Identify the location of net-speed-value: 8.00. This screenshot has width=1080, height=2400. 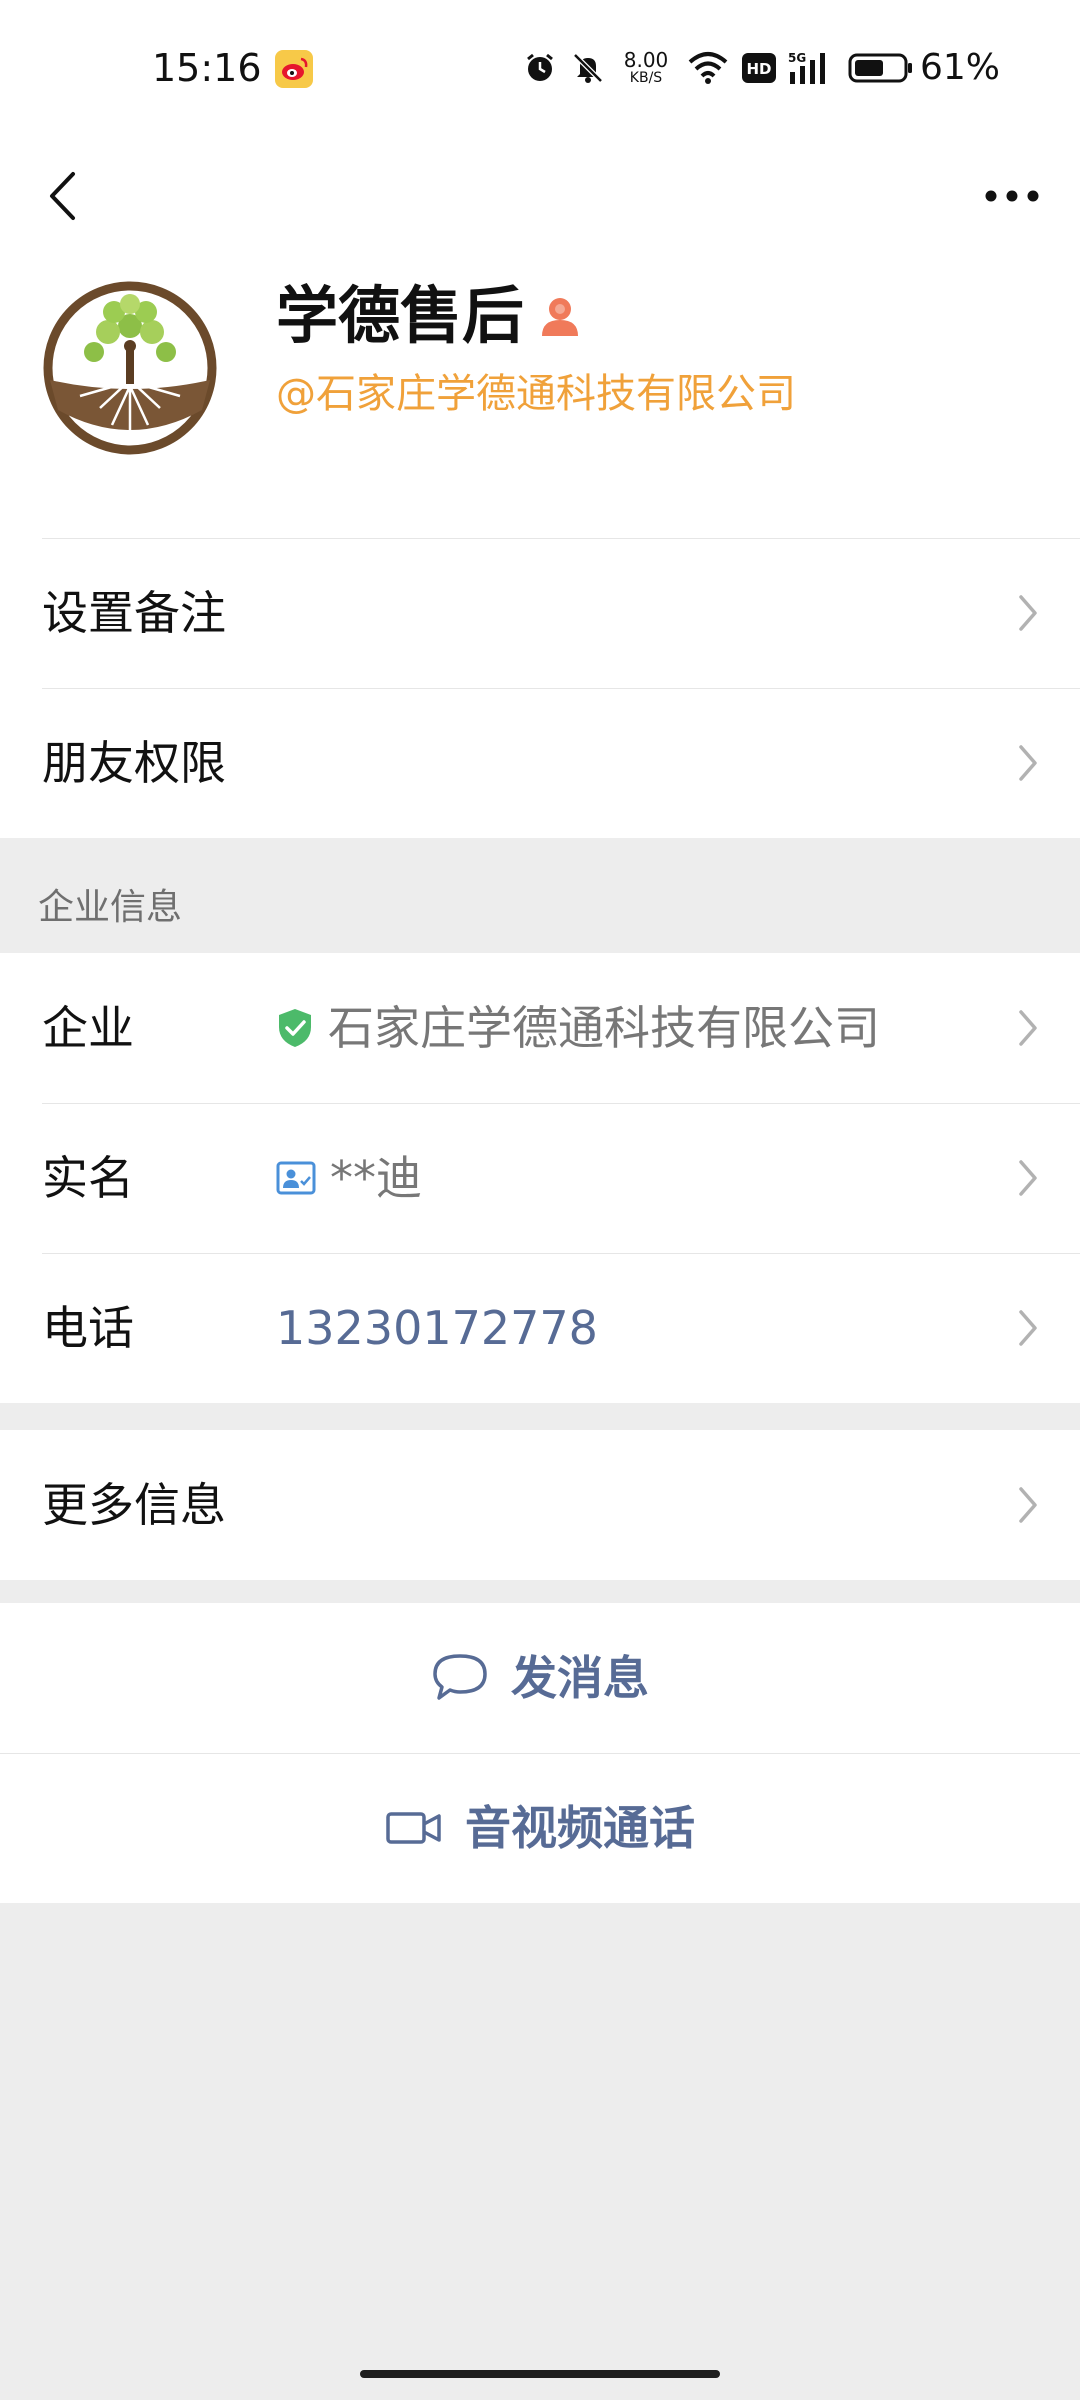
(646, 59).